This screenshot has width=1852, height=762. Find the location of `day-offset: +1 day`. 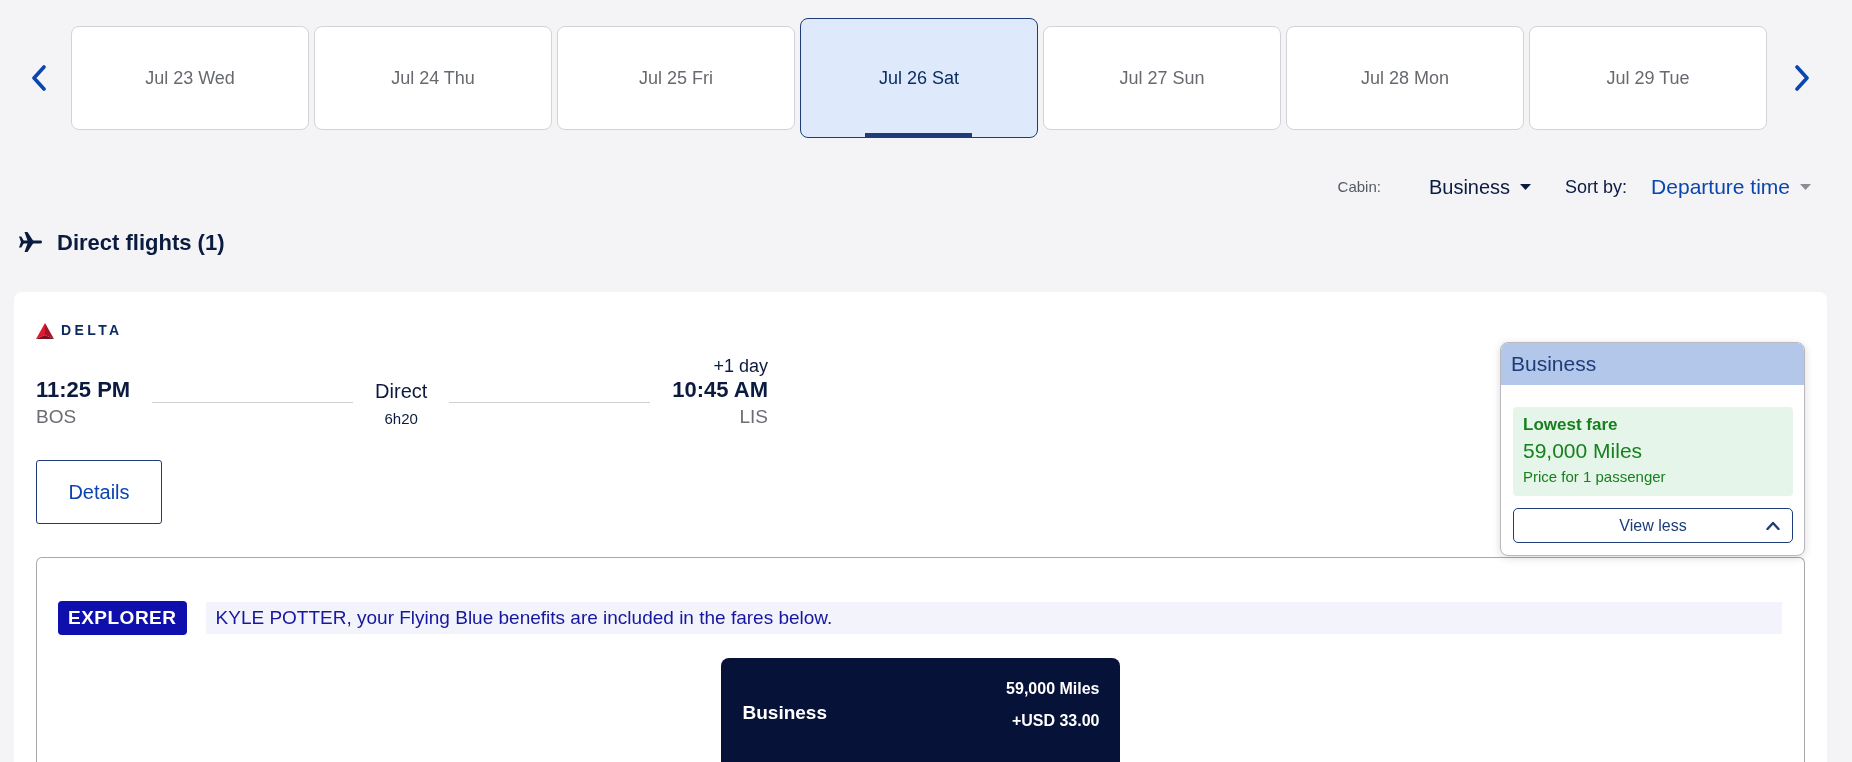

day-offset: +1 day is located at coordinates (740, 366).